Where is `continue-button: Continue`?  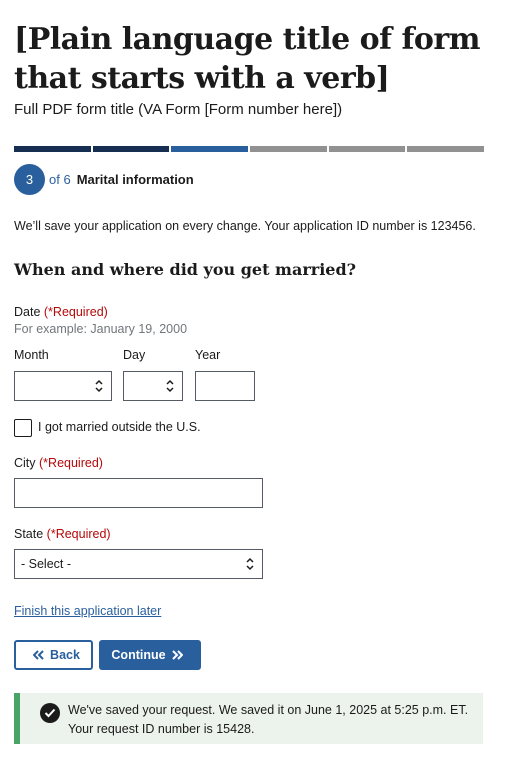 continue-button: Continue is located at coordinates (150, 655).